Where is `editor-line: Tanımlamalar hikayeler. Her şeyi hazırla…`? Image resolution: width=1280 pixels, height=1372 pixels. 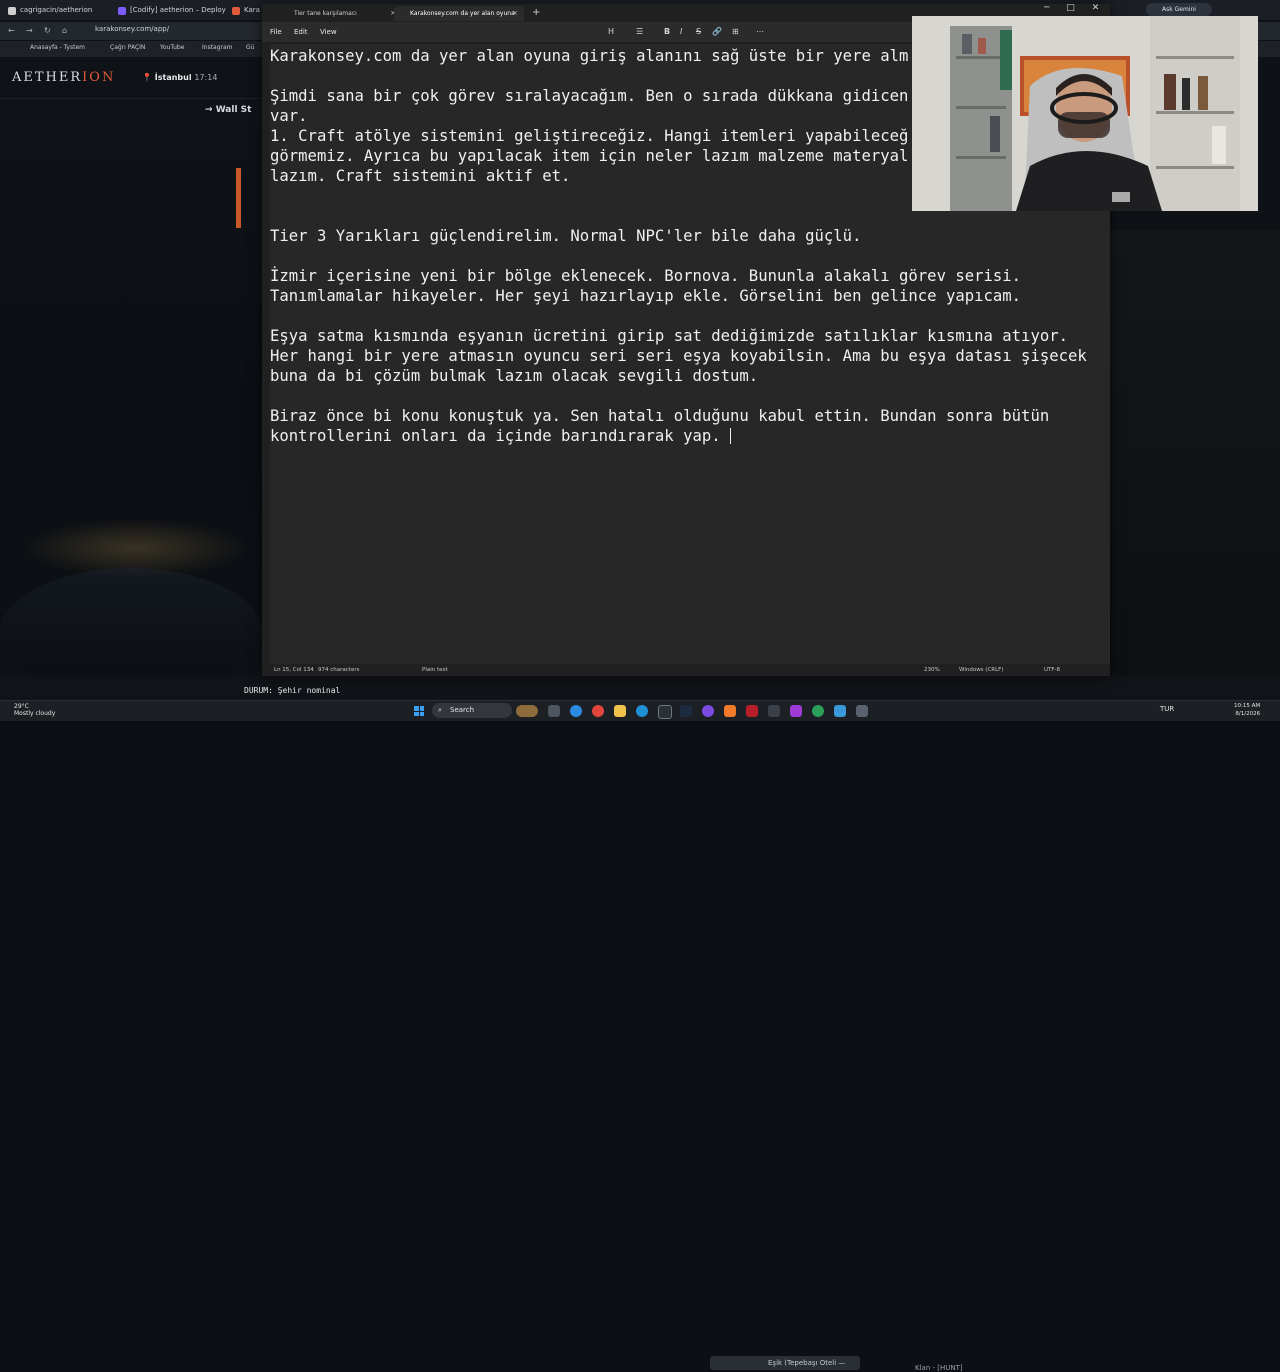 editor-line: Tanımlamalar hikayeler. Her şeyi hazırla… is located at coordinates (646, 296).